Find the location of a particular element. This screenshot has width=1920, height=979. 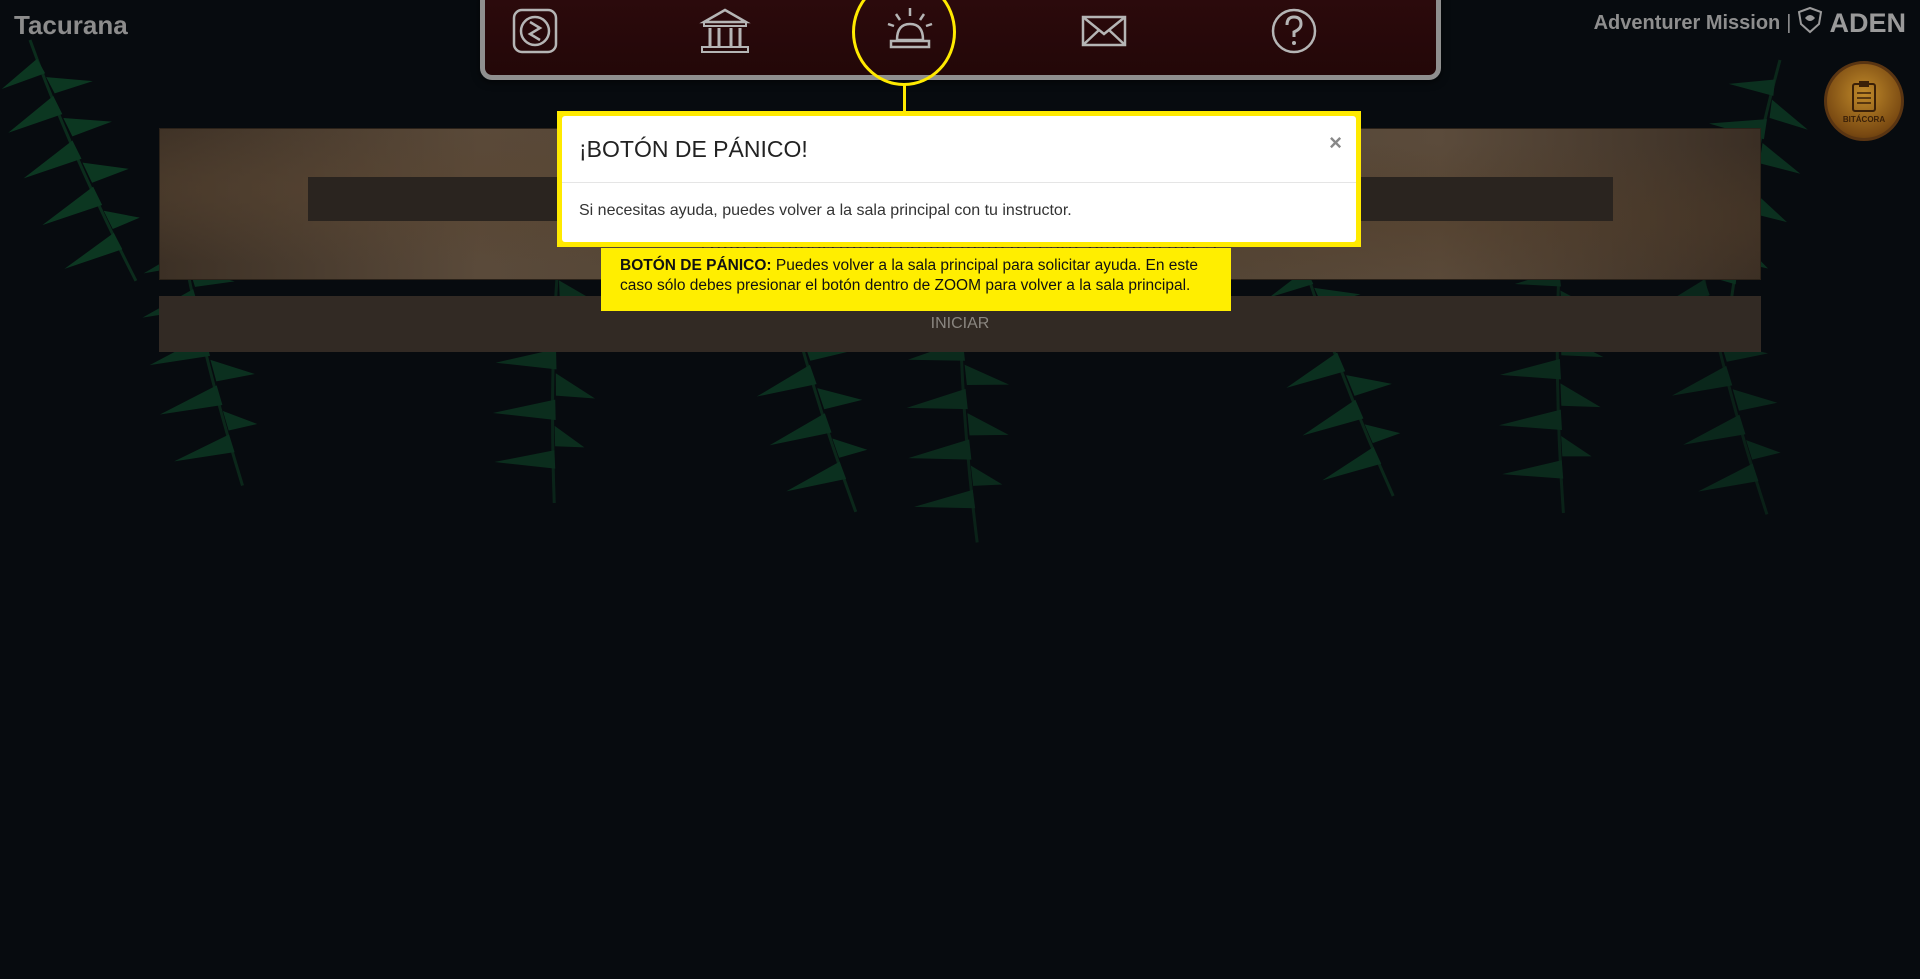

aden-logo-icon is located at coordinates (1810, 23).